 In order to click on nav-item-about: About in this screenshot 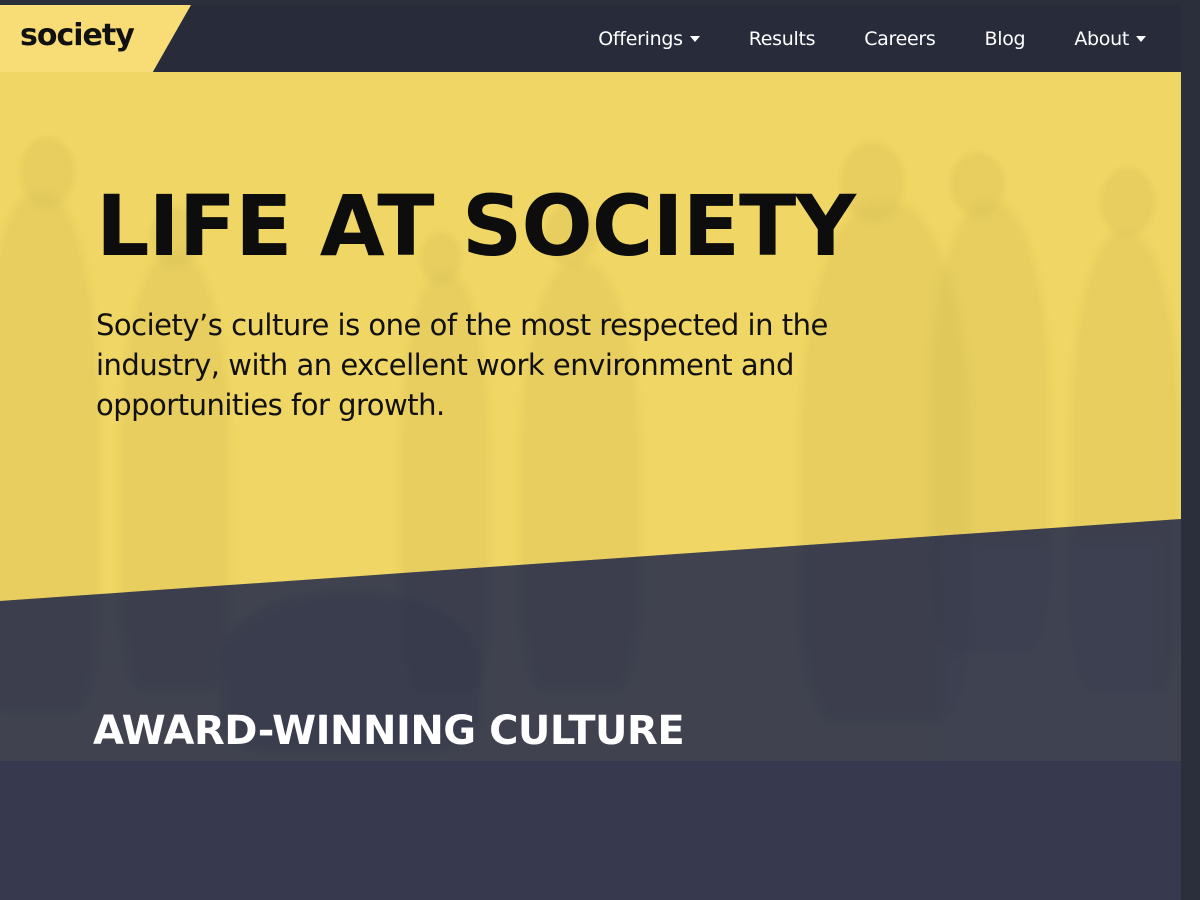, I will do `click(1110, 39)`.